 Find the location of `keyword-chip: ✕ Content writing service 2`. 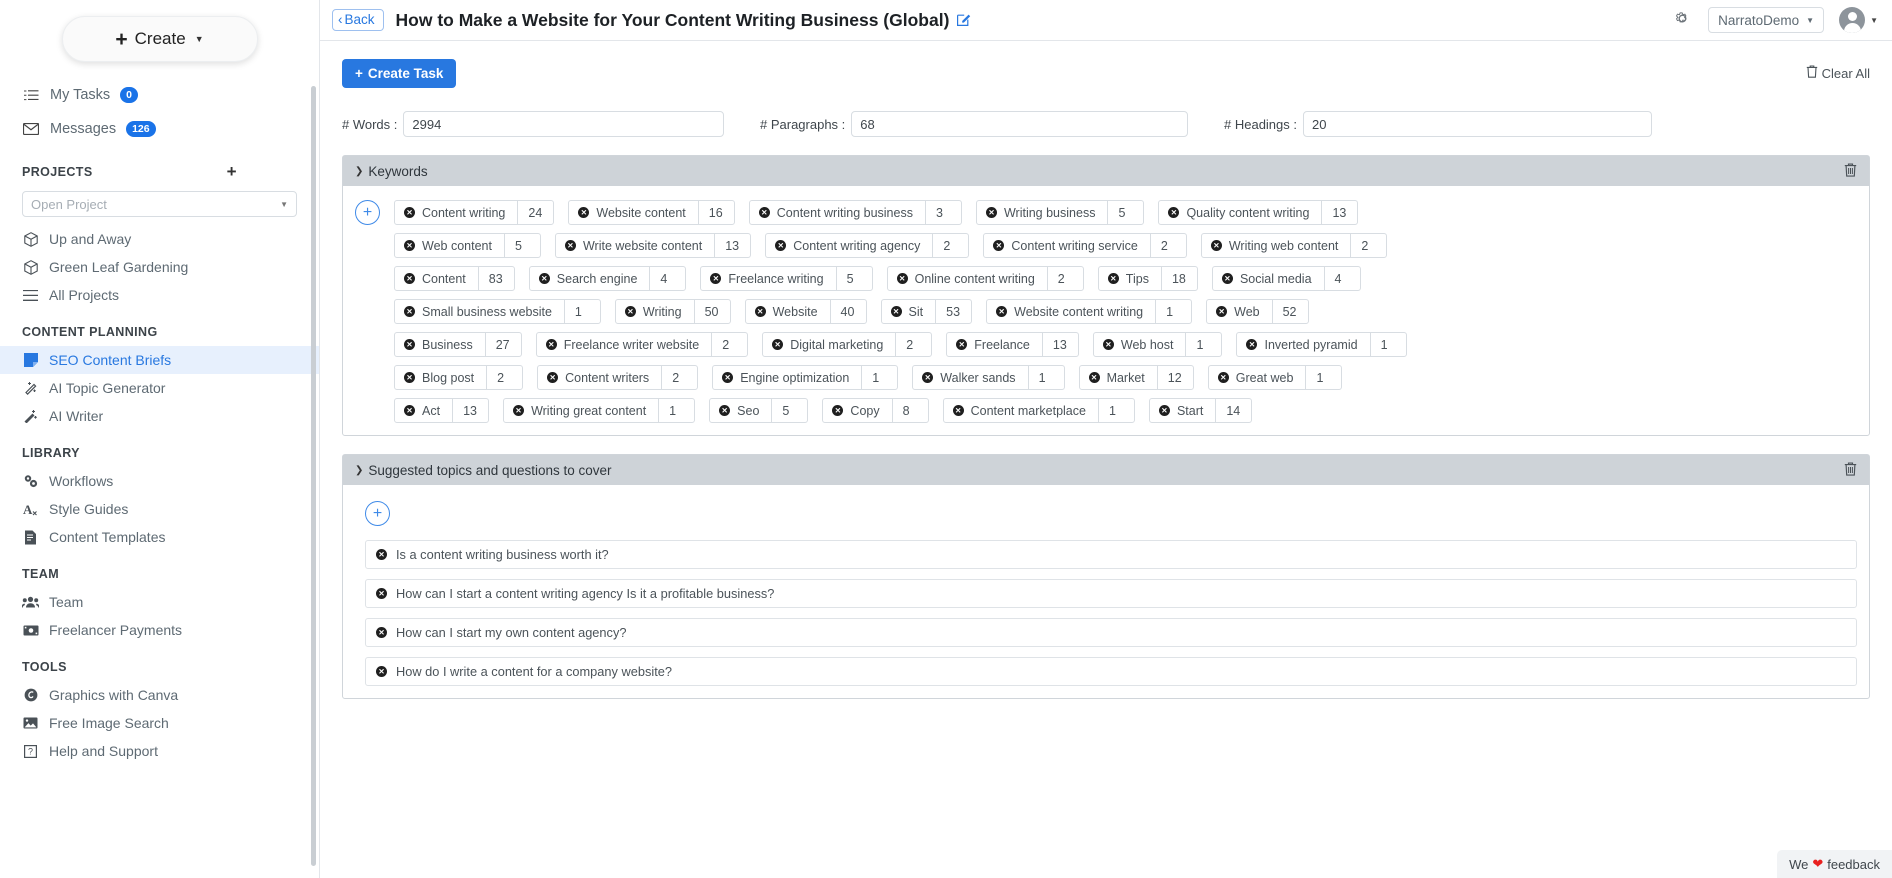

keyword-chip: ✕ Content writing service 2 is located at coordinates (1085, 245).